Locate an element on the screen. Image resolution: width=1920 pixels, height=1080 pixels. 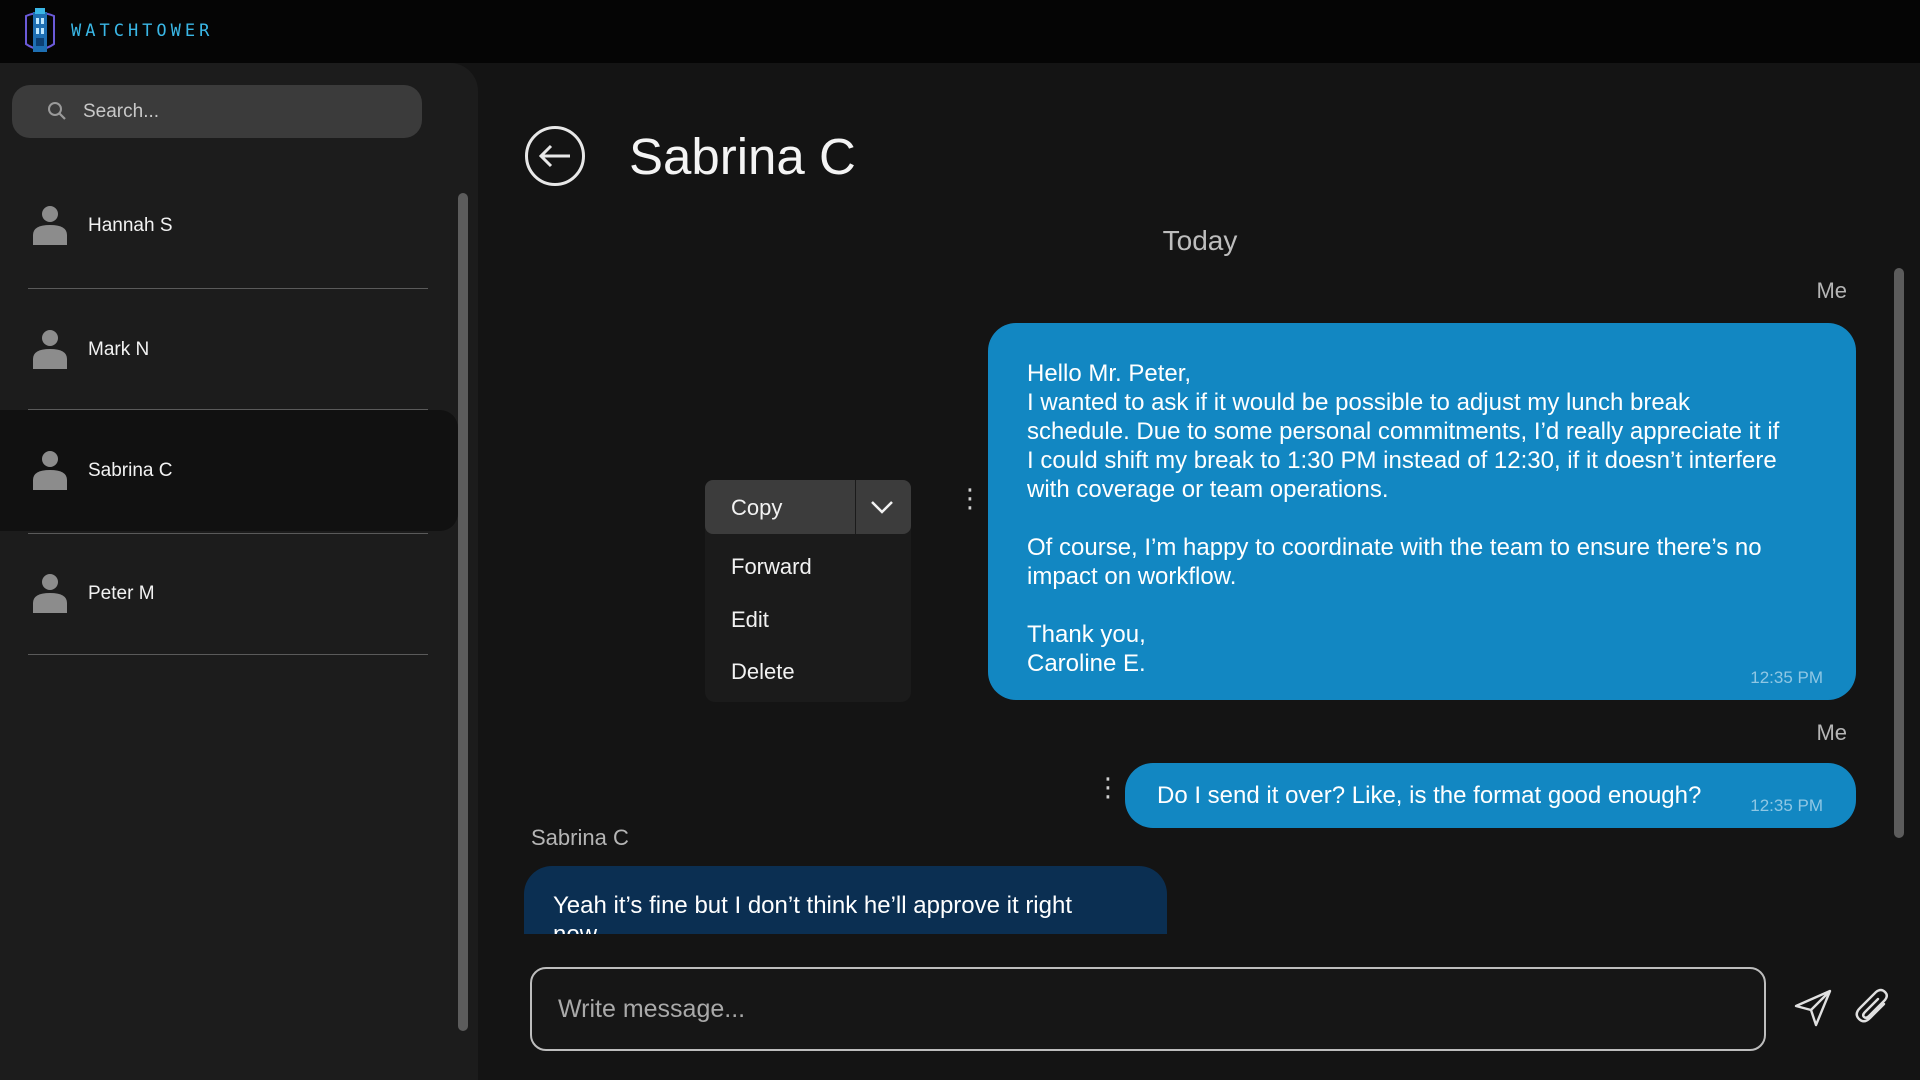
message-input is located at coordinates (1148, 1009).